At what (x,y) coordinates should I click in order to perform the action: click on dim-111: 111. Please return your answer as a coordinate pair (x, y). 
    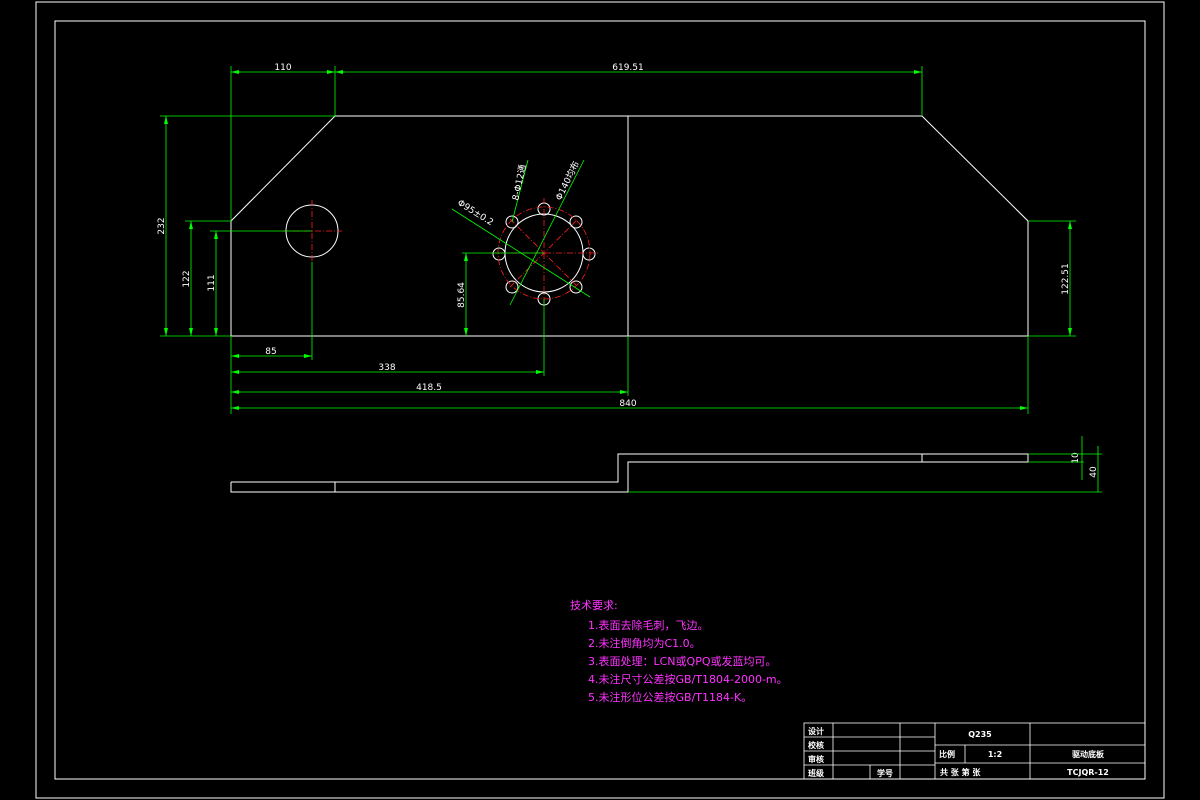
    Looking at the image, I should click on (212, 282).